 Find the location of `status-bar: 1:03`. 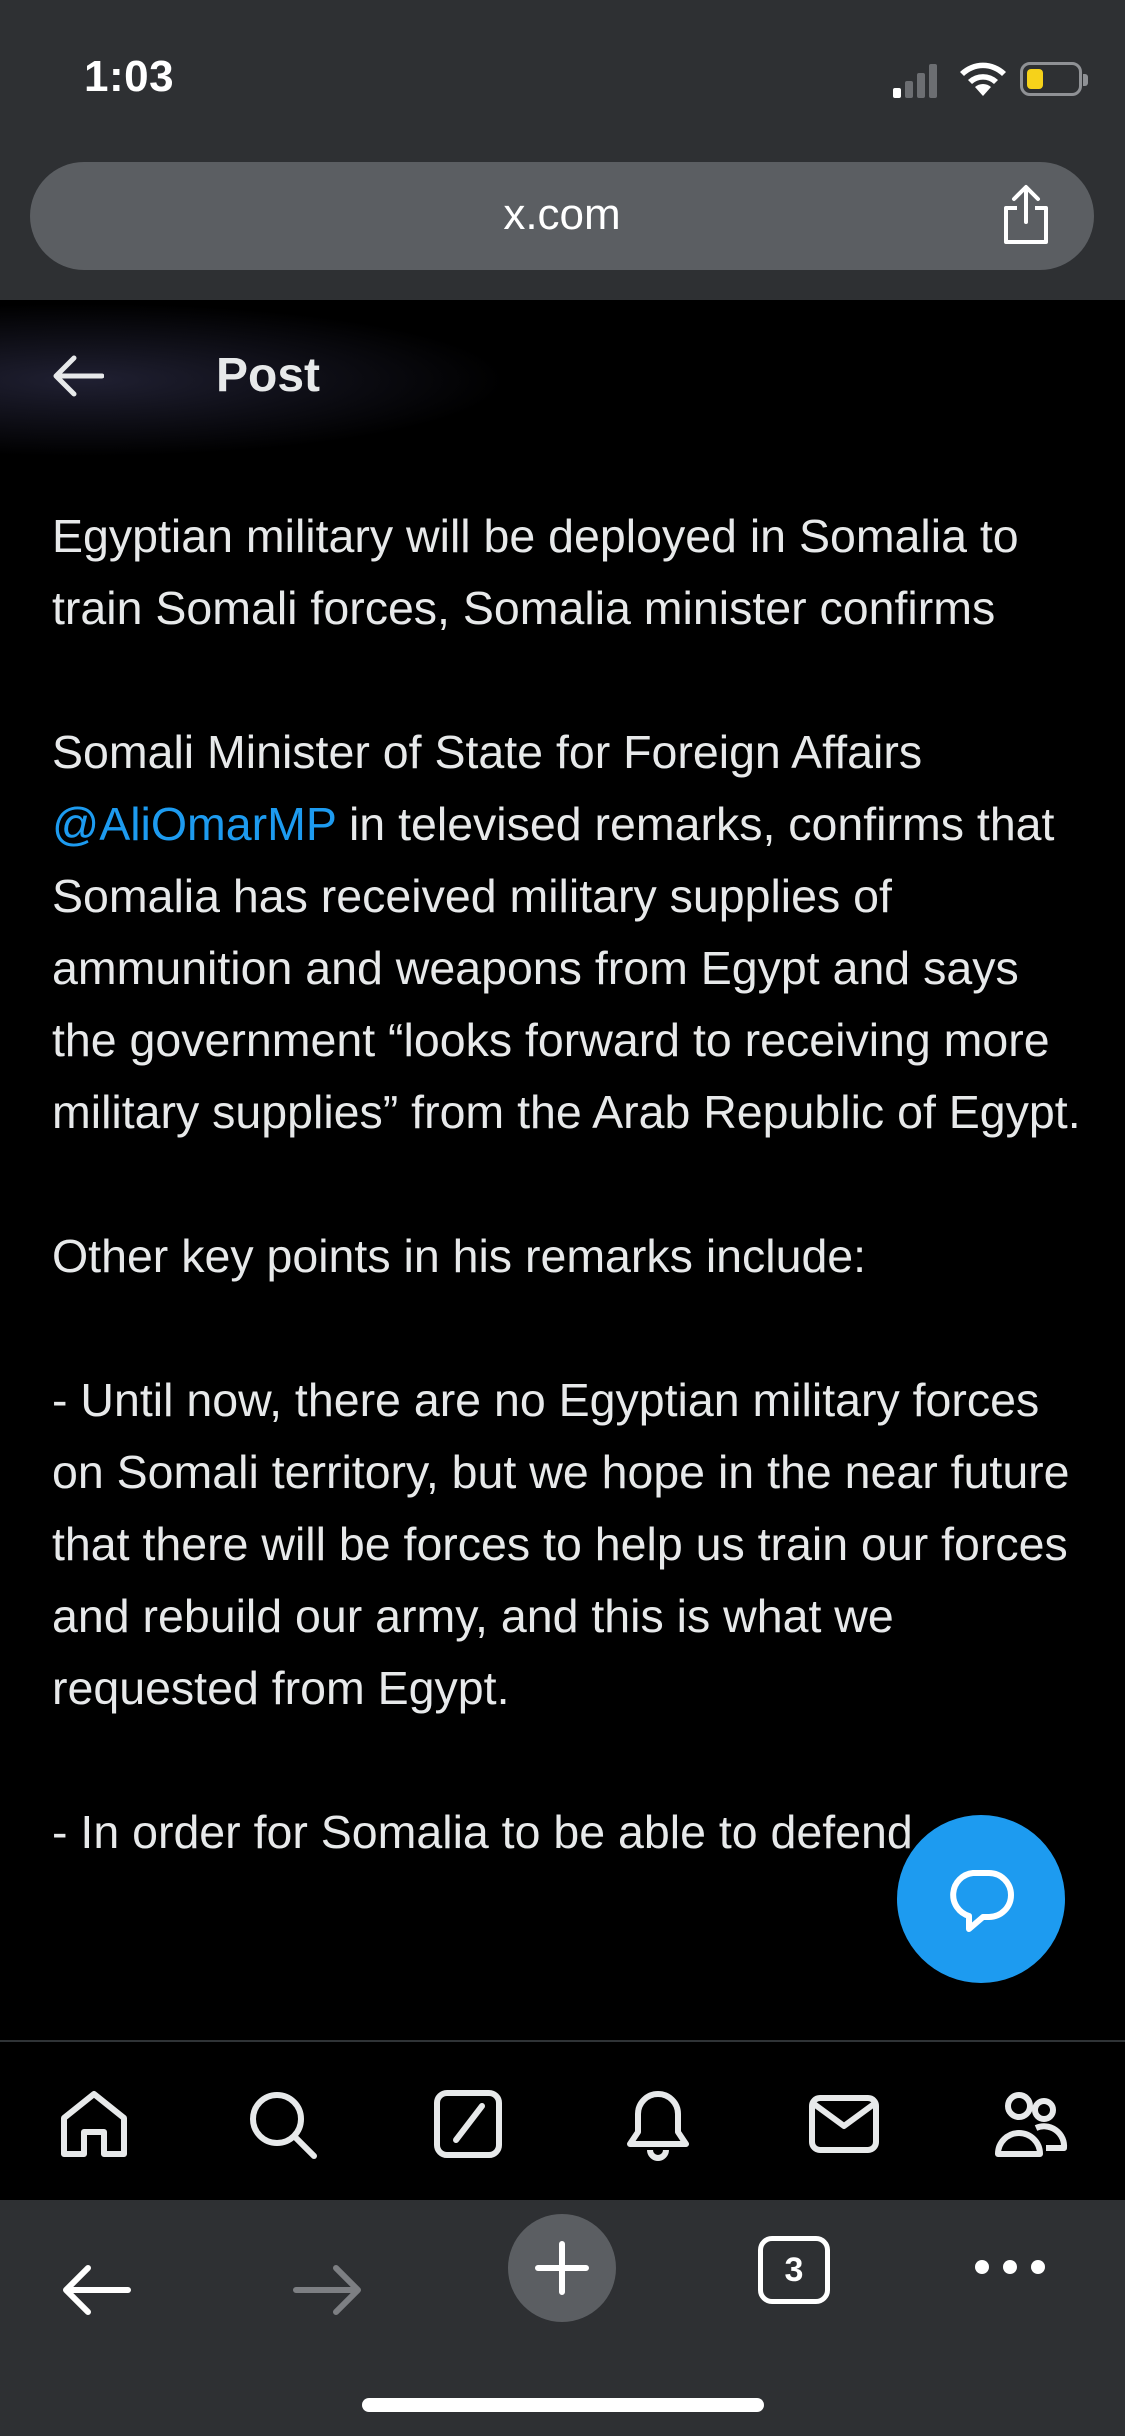

status-bar: 1:03 is located at coordinates (562, 75).